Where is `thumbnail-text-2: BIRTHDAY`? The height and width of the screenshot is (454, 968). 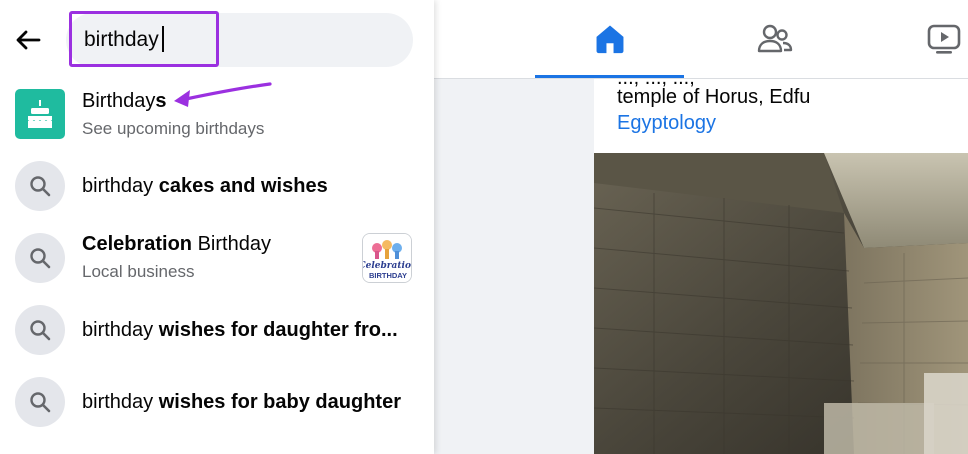
thumbnail-text-2: BIRTHDAY is located at coordinates (388, 275).